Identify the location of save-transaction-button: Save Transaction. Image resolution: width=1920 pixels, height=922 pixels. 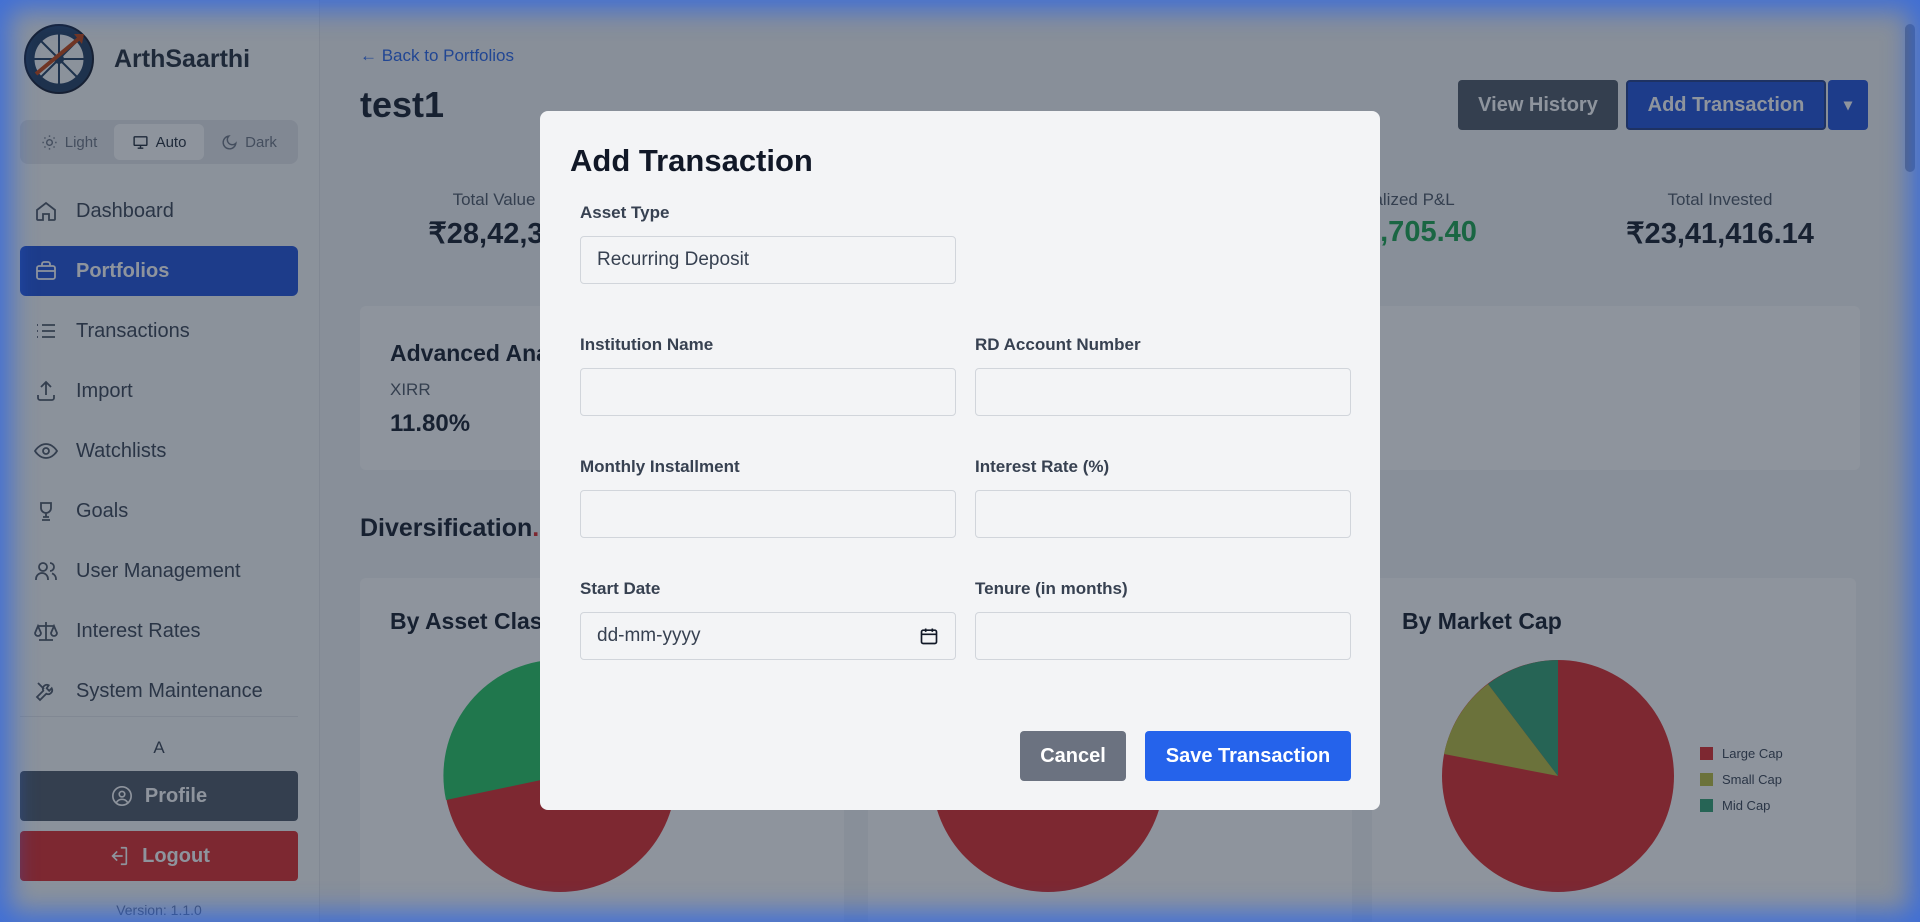
(1248, 756).